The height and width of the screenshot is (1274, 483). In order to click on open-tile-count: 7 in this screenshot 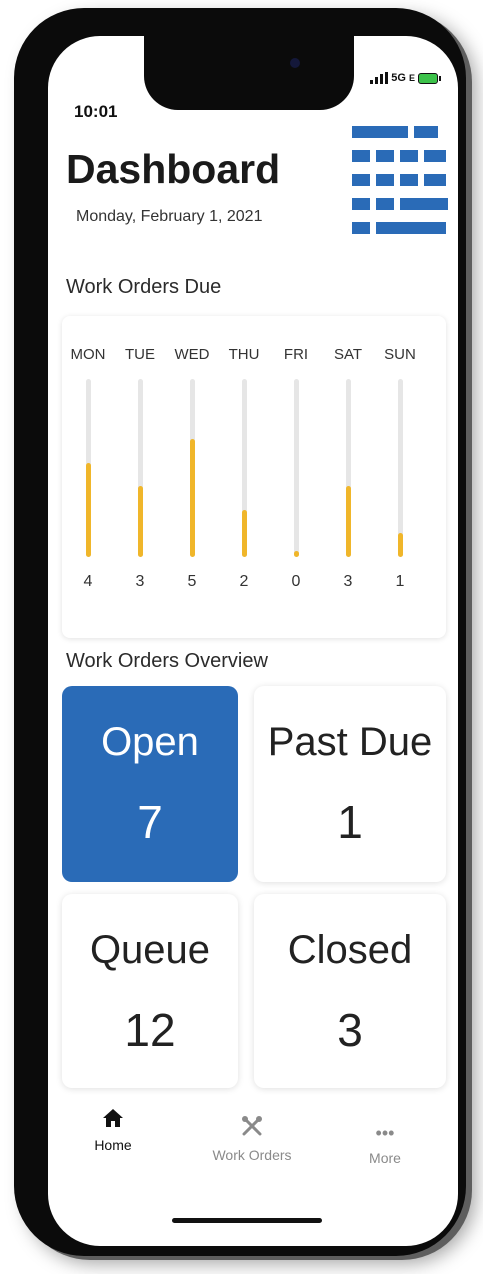, I will do `click(150, 822)`.